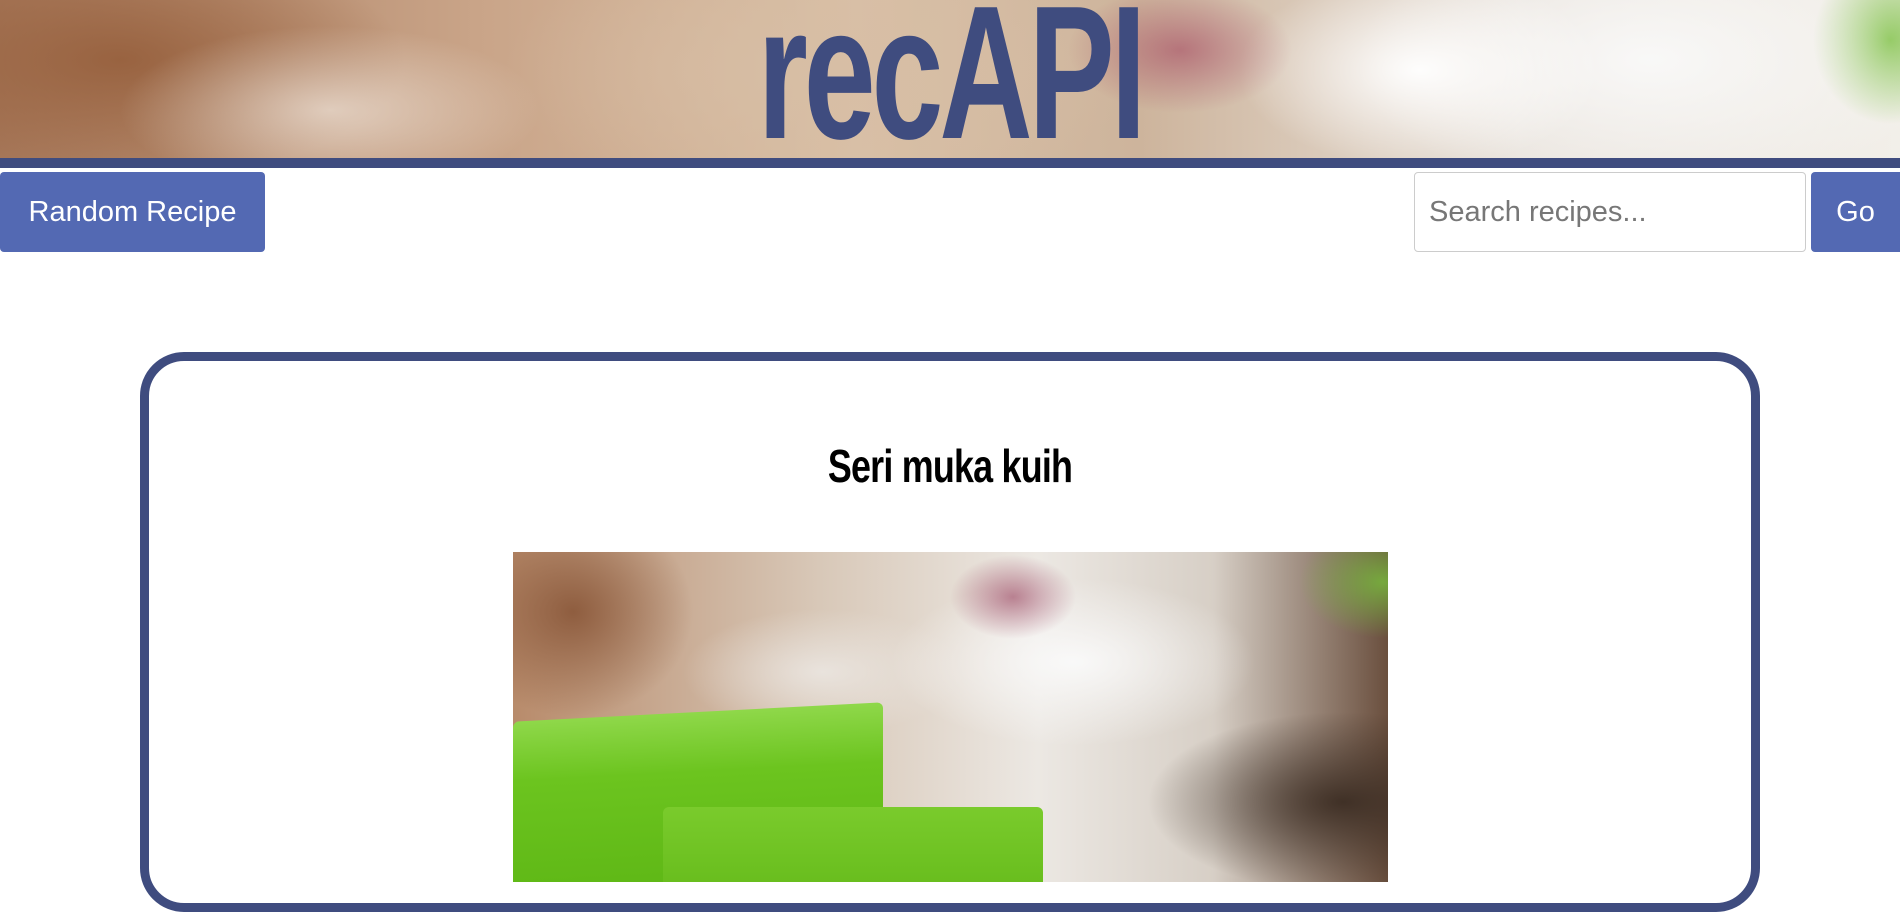 The width and height of the screenshot is (1900, 912). I want to click on nav-bar: Random Recipe Go, so click(950, 212).